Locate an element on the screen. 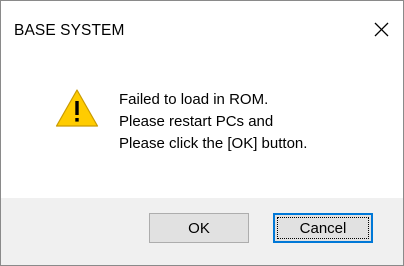 Image resolution: width=404 pixels, height=266 pixels. message-line: Please click the [OK] button. is located at coordinates (213, 143).